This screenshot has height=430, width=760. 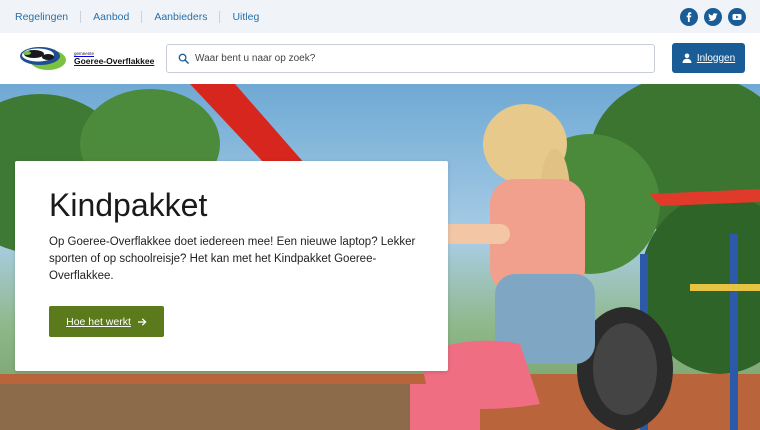 What do you see at coordinates (41, 17) in the screenshot?
I see `nav-link-regelingen: Regelingen` at bounding box center [41, 17].